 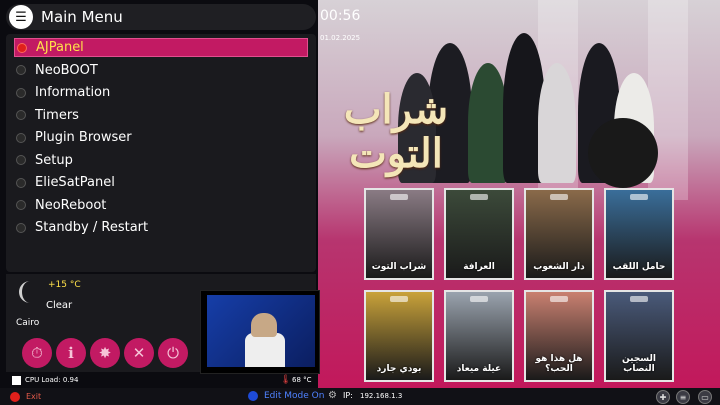 What do you see at coordinates (396, 153) in the screenshot?
I see `featured-title-line: التوت` at bounding box center [396, 153].